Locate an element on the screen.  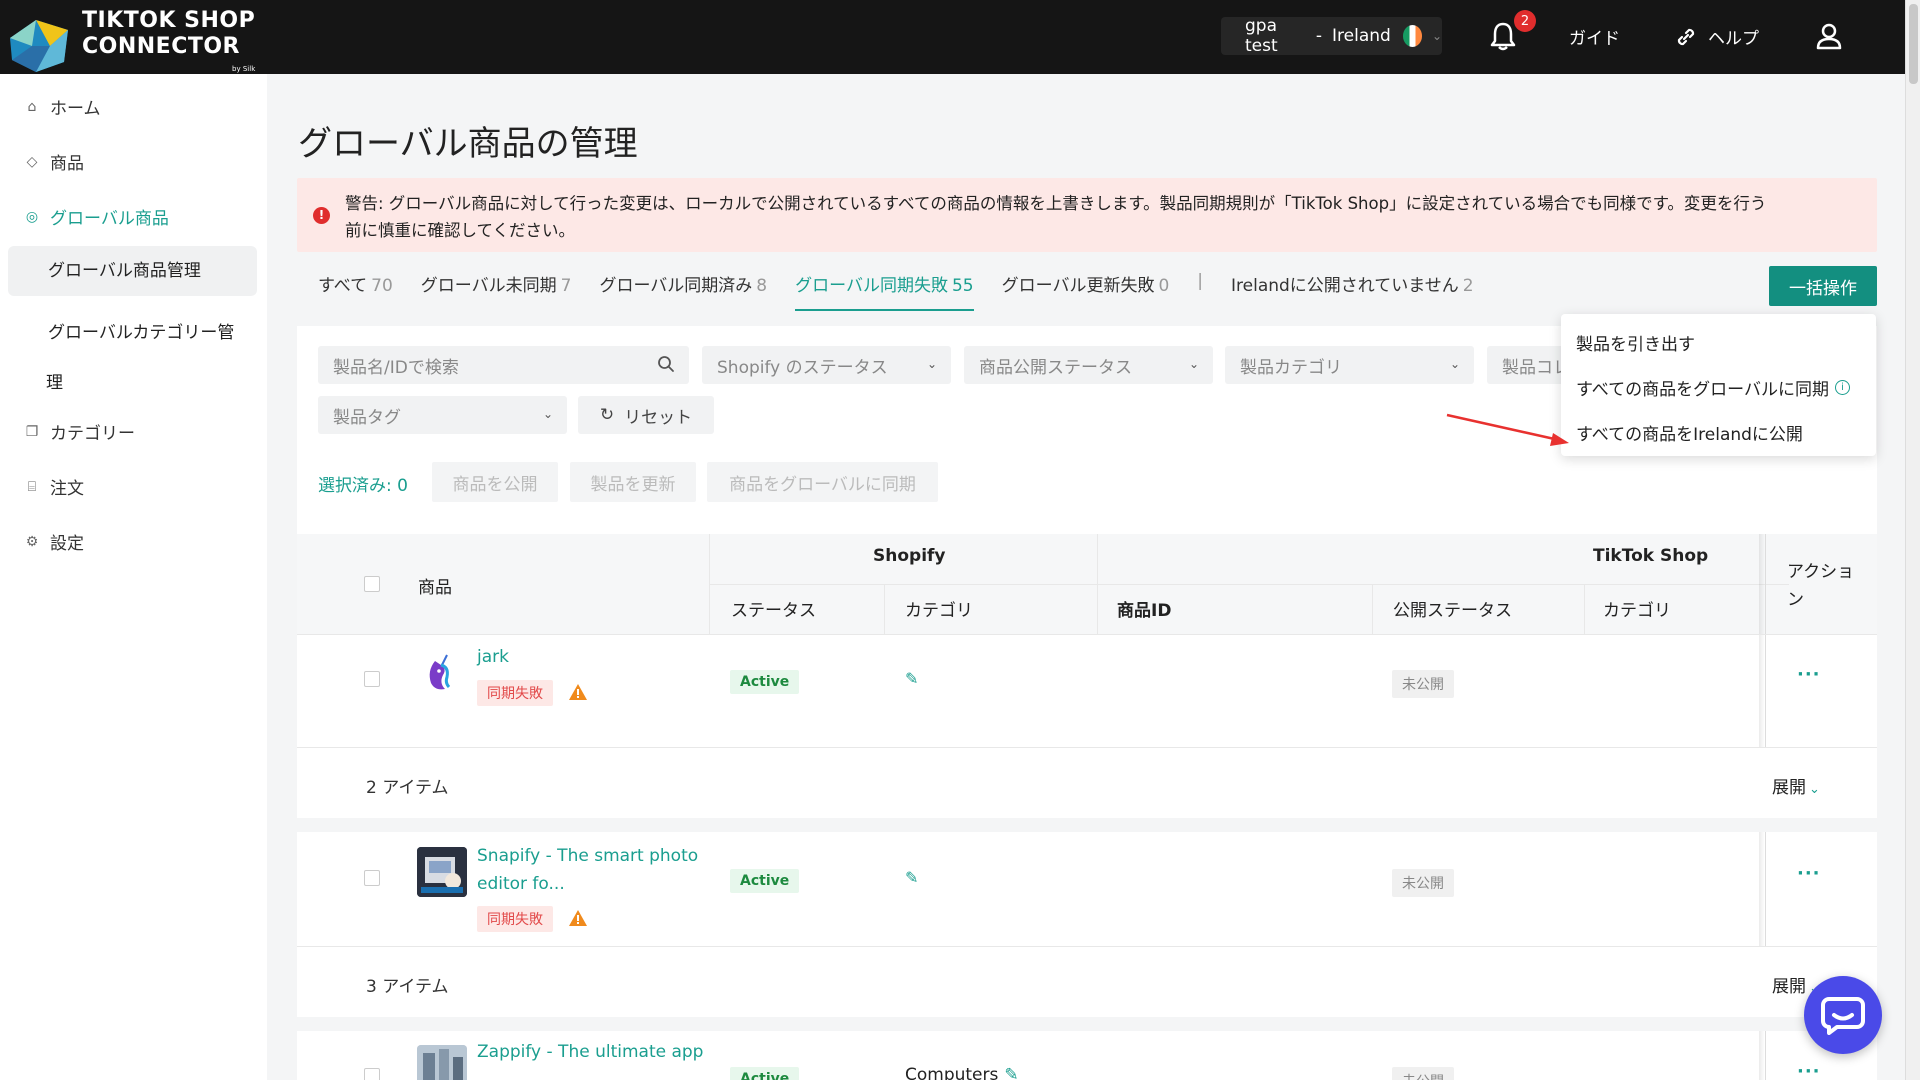
group-item-count: 3 アイテム is located at coordinates (407, 987).